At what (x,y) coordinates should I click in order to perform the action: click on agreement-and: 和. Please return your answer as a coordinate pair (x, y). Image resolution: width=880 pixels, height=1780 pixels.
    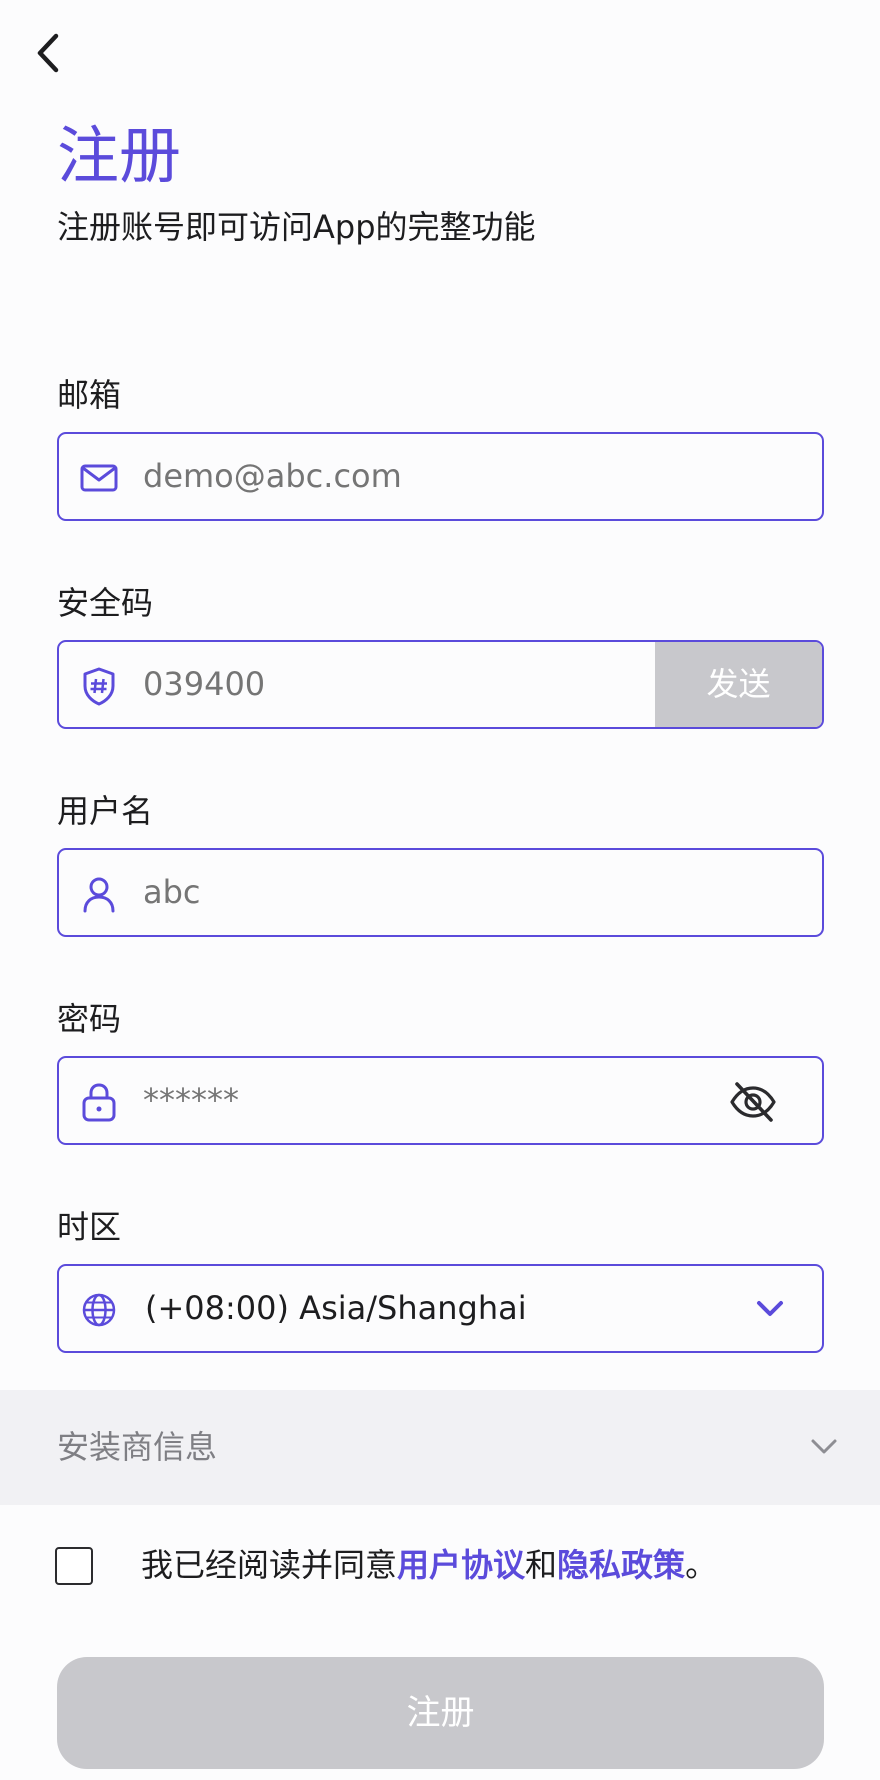
    Looking at the image, I should click on (541, 1565).